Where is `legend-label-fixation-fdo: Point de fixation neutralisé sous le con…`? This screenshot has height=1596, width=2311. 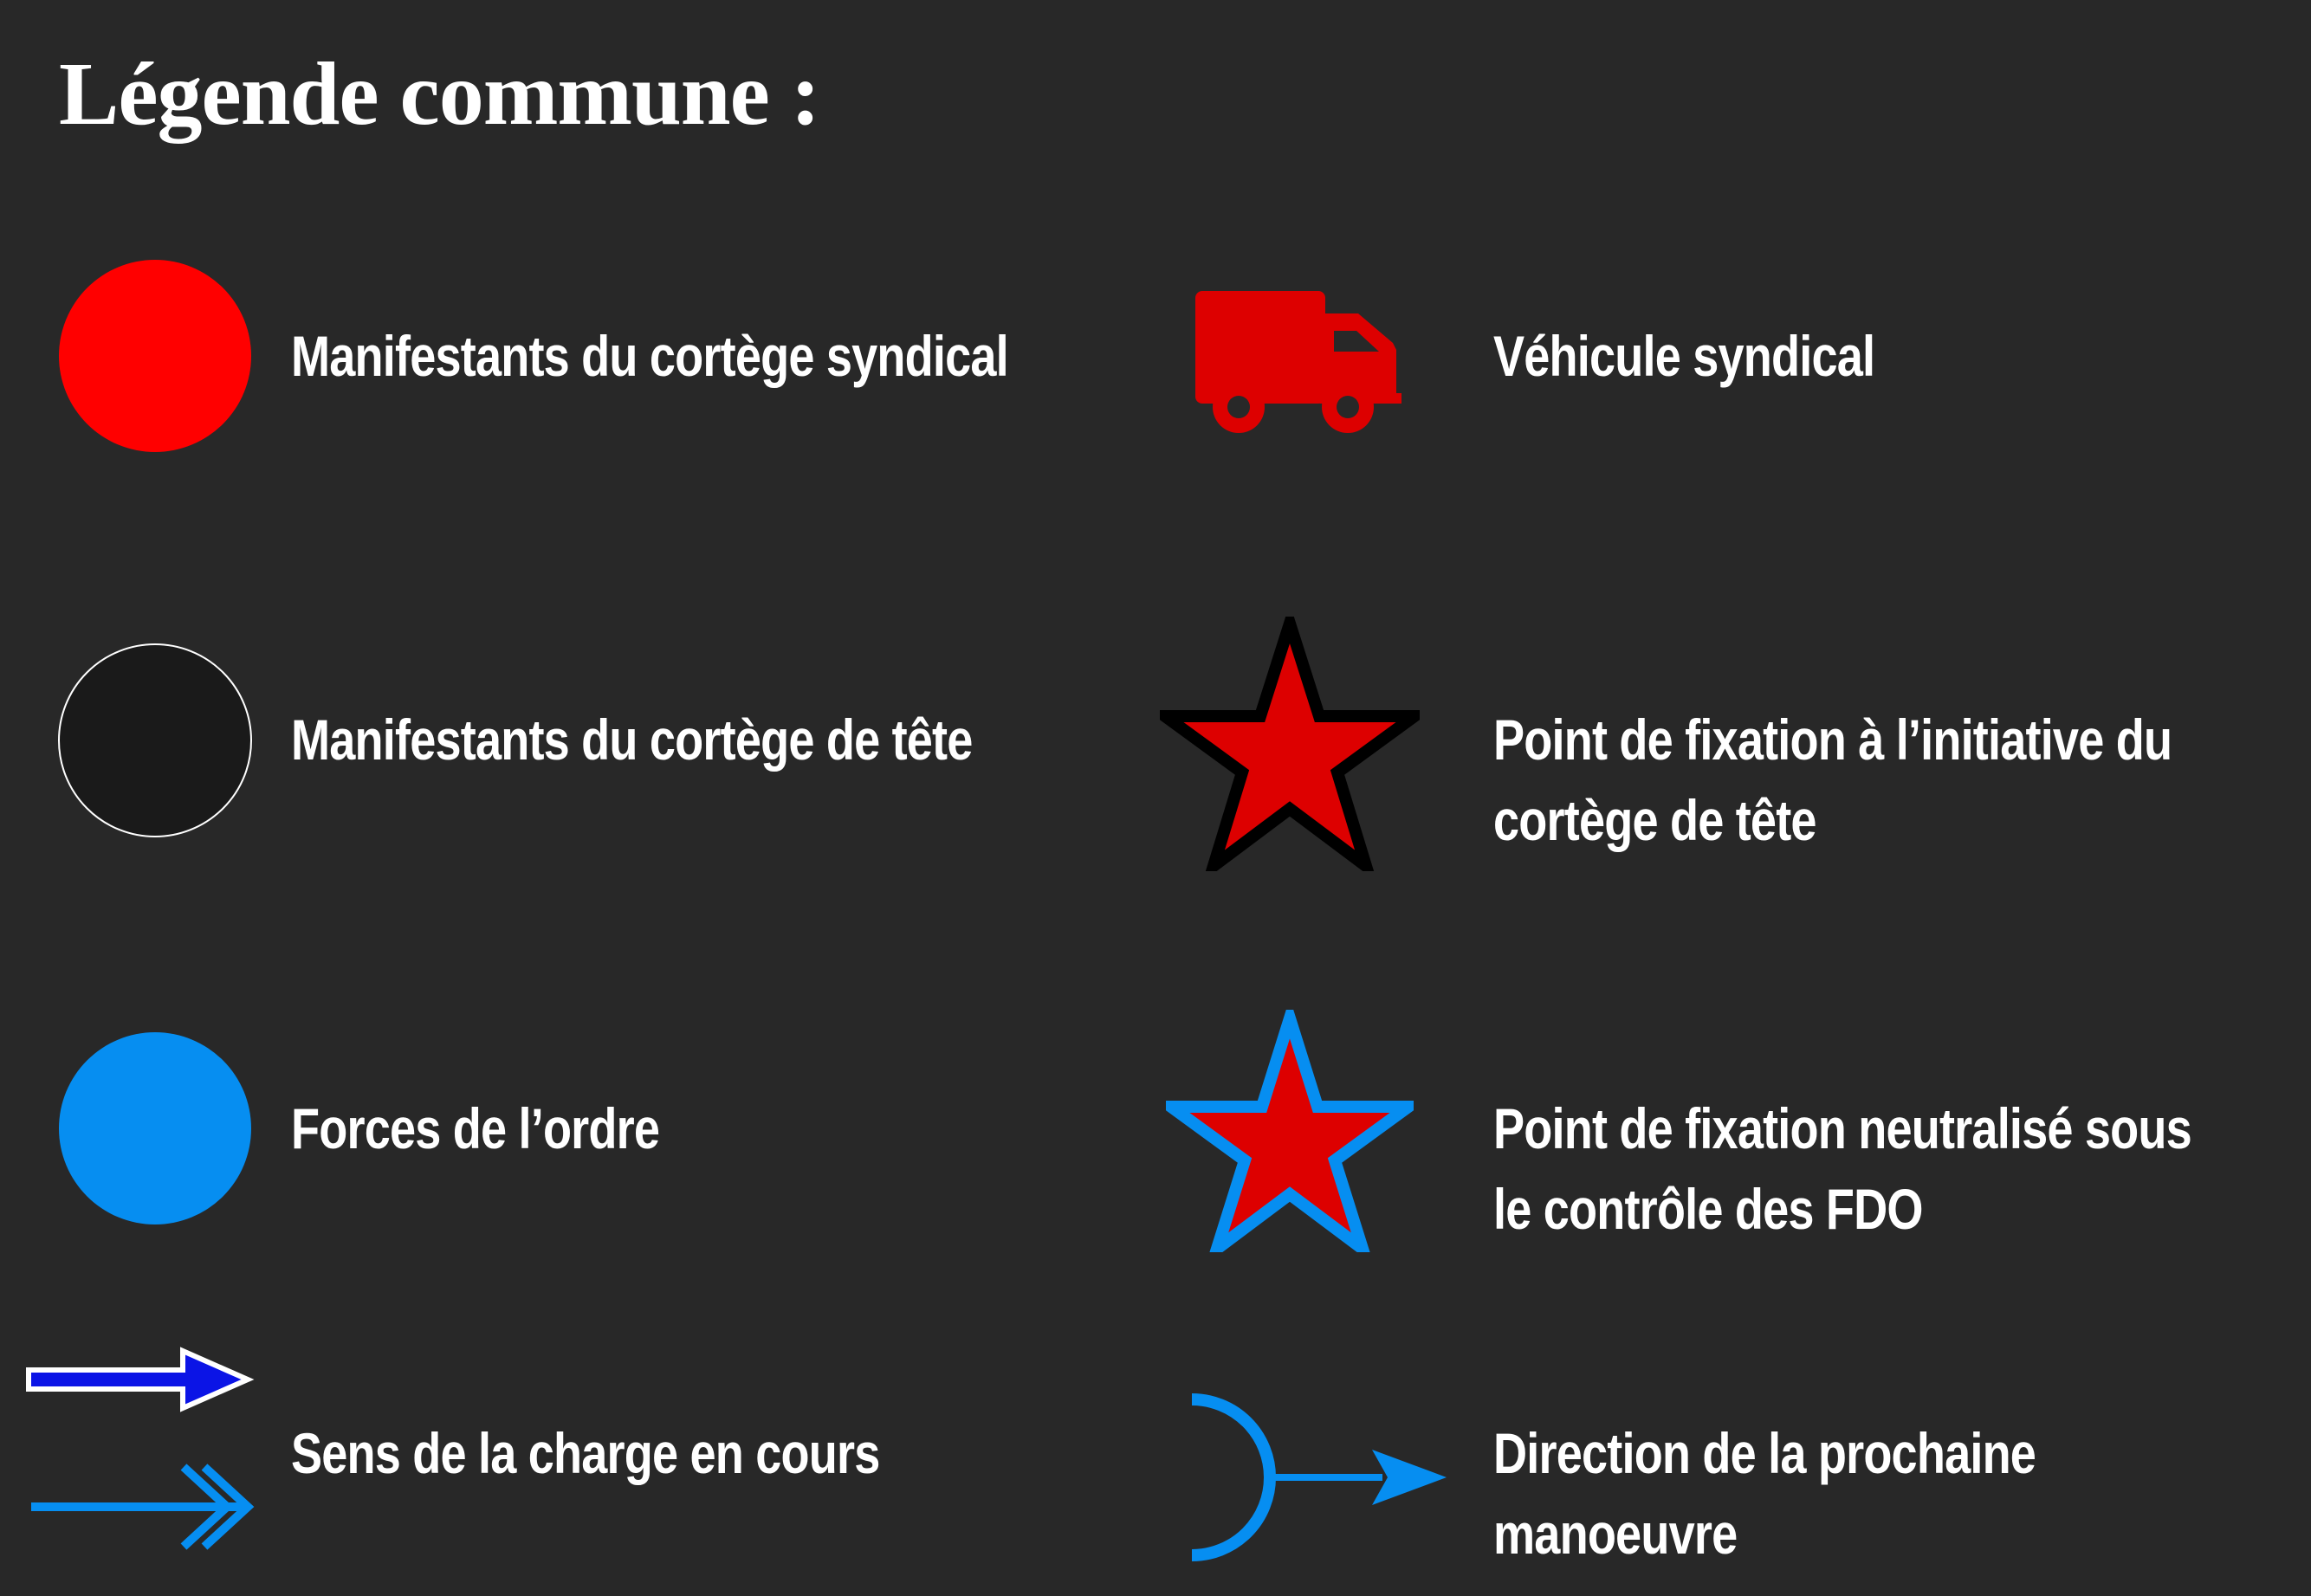
legend-label-fixation-fdo: Point de fixation neutralisé sous le con… is located at coordinates (1842, 1168).